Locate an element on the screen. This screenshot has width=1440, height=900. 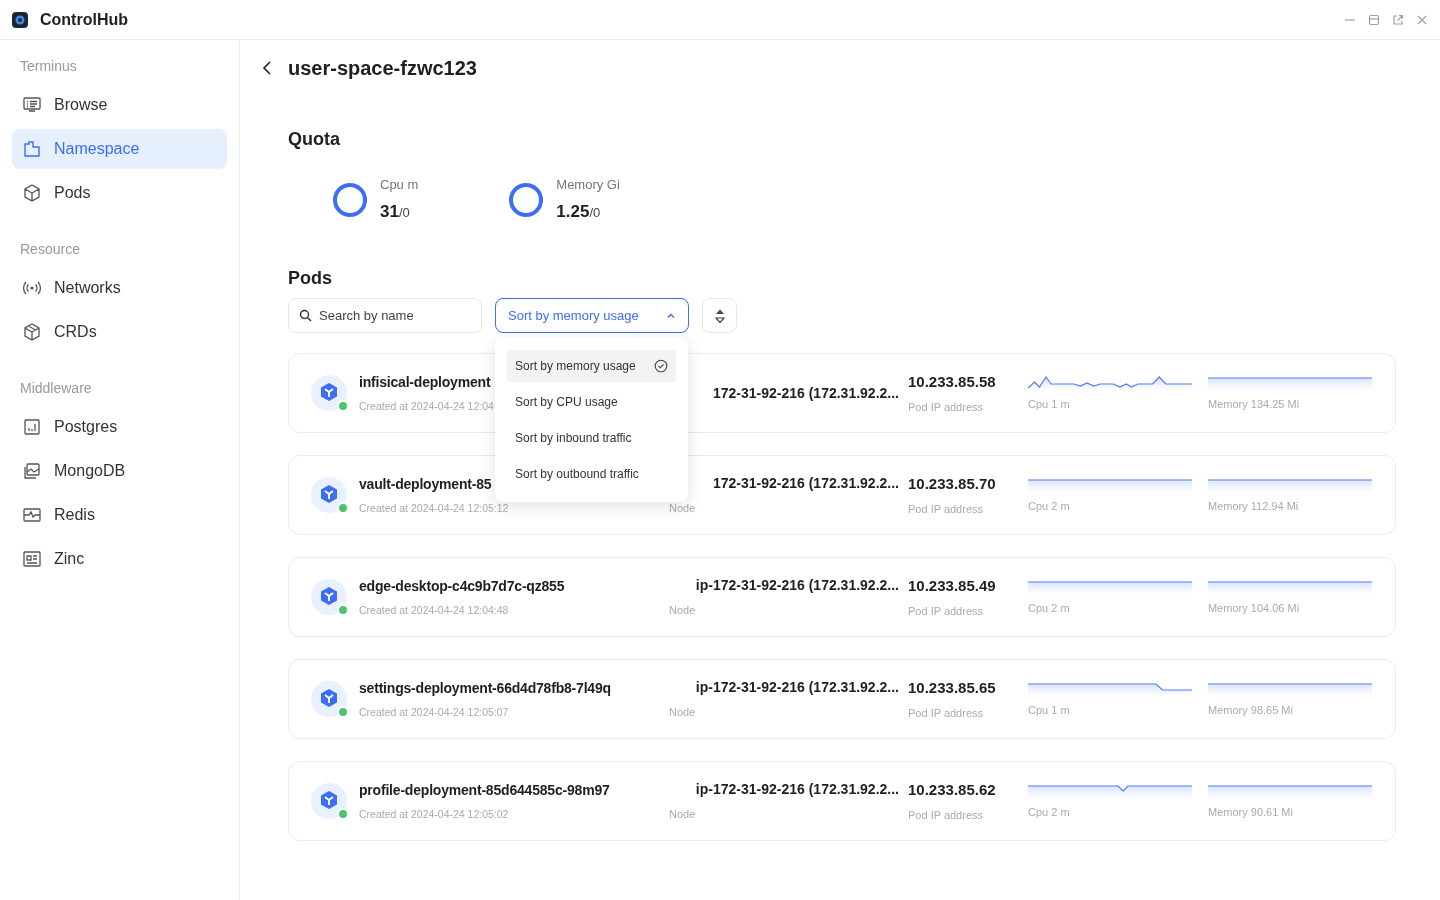
created-time: Created at 2024-04-24 12:05:12 is located at coordinates (434, 508).